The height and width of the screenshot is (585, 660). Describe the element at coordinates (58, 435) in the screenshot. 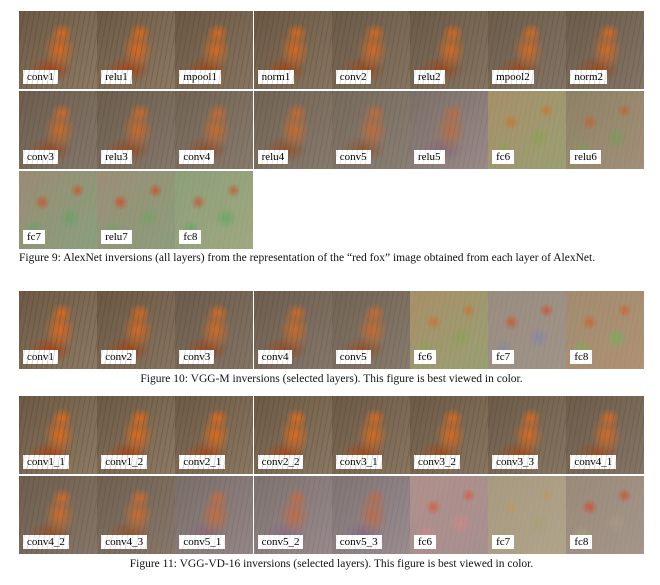

I see `inversion-image: conv1_1` at that location.